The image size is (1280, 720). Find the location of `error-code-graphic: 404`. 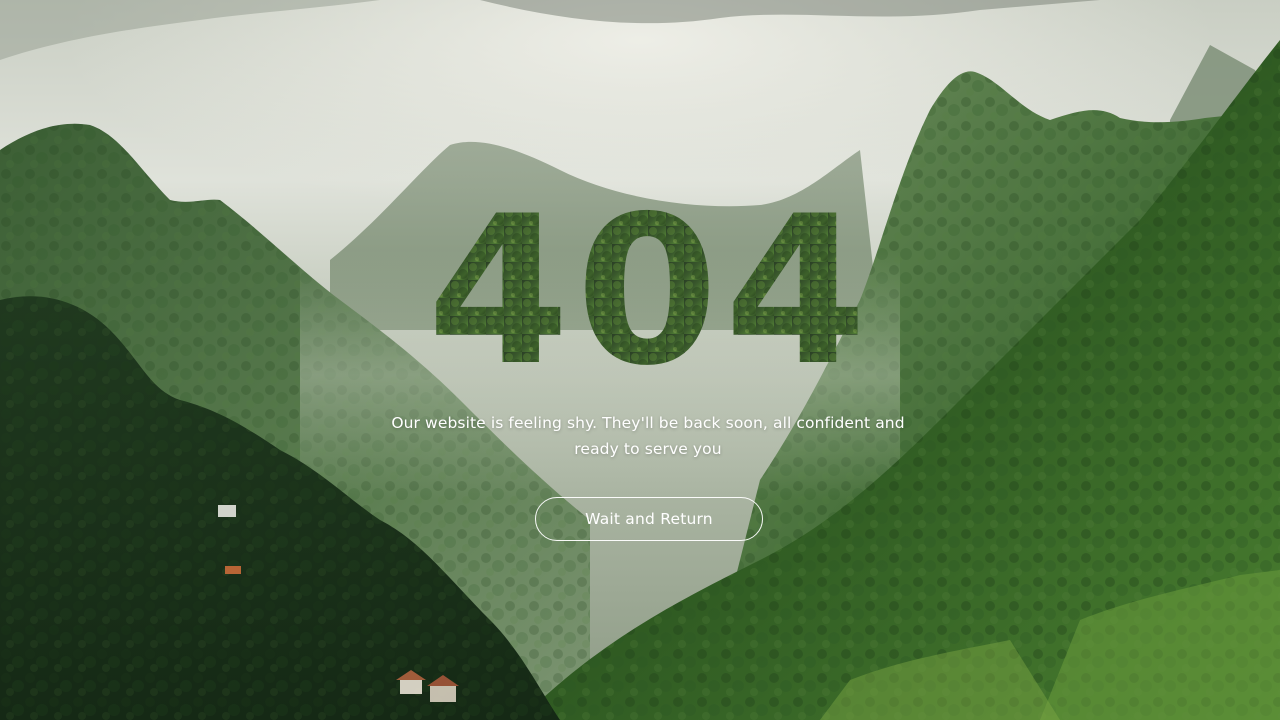

error-code-graphic: 404 is located at coordinates (650, 285).